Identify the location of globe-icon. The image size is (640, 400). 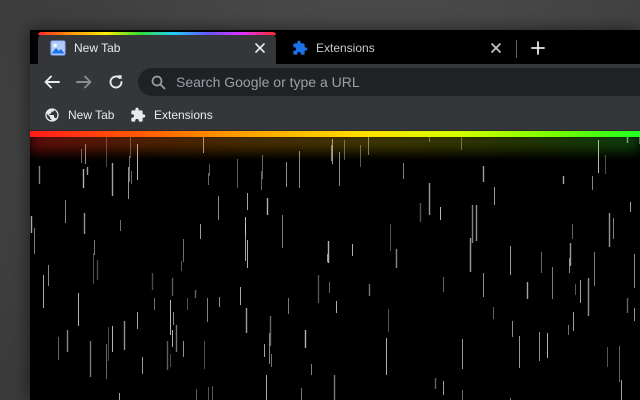
(52, 115).